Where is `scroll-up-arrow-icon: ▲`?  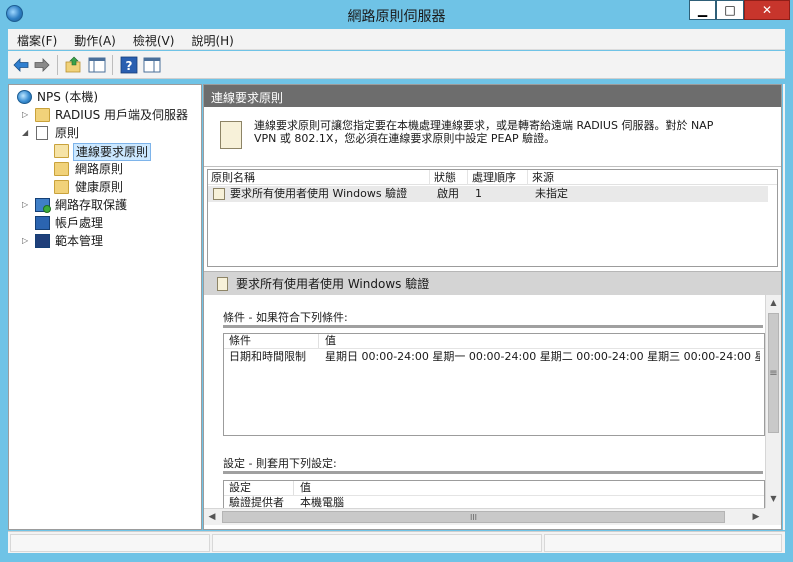
scroll-up-arrow-icon: ▲ is located at coordinates (773, 303).